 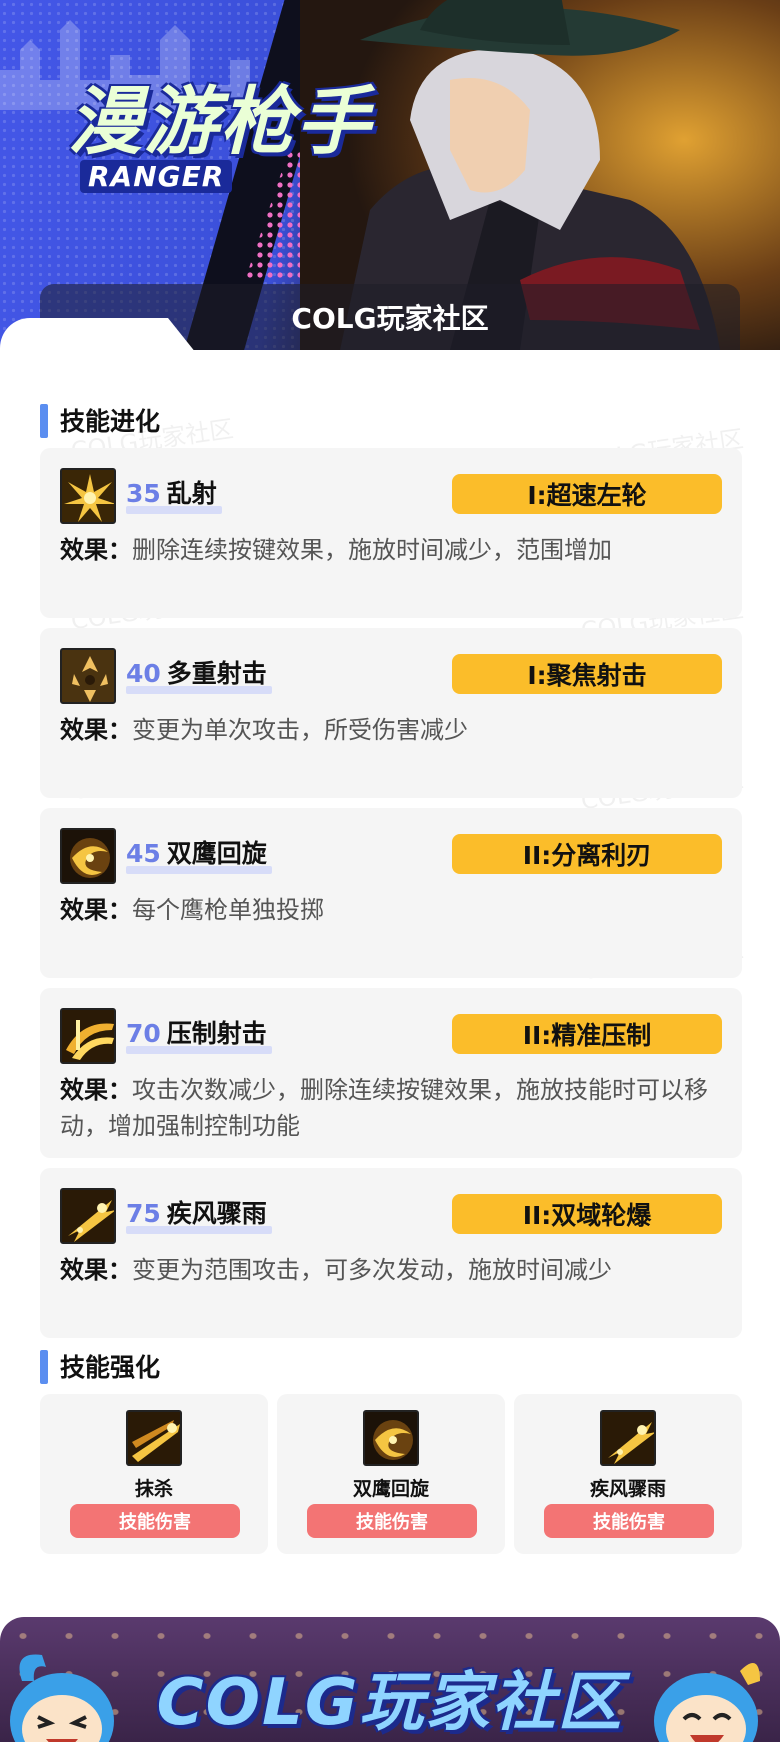 What do you see at coordinates (154, 1474) in the screenshot?
I see `enhancement-card: 抹杀 技能伤害` at bounding box center [154, 1474].